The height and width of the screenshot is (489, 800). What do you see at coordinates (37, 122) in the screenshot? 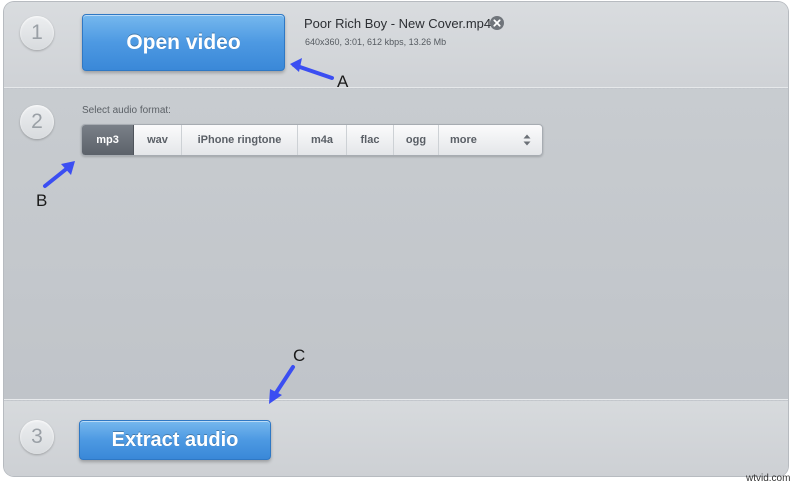
I see `step-number-2: 2` at bounding box center [37, 122].